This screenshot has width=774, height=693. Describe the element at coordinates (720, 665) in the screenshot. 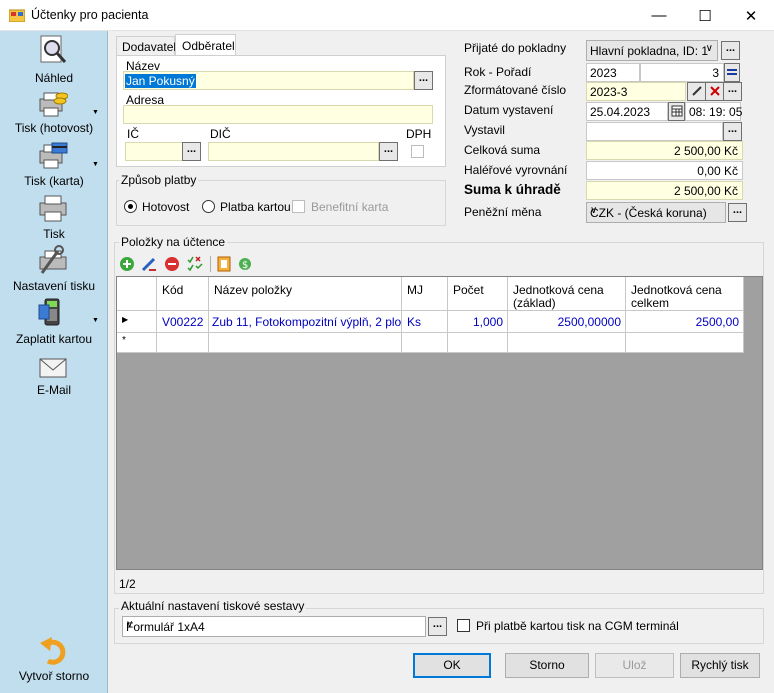

I see `quick-print-button: Rychlý tisk` at that location.